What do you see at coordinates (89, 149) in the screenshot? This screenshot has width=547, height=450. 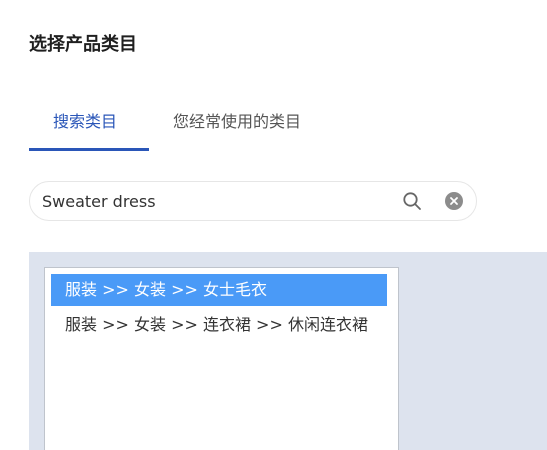 I see `active-tab-indicator` at bounding box center [89, 149].